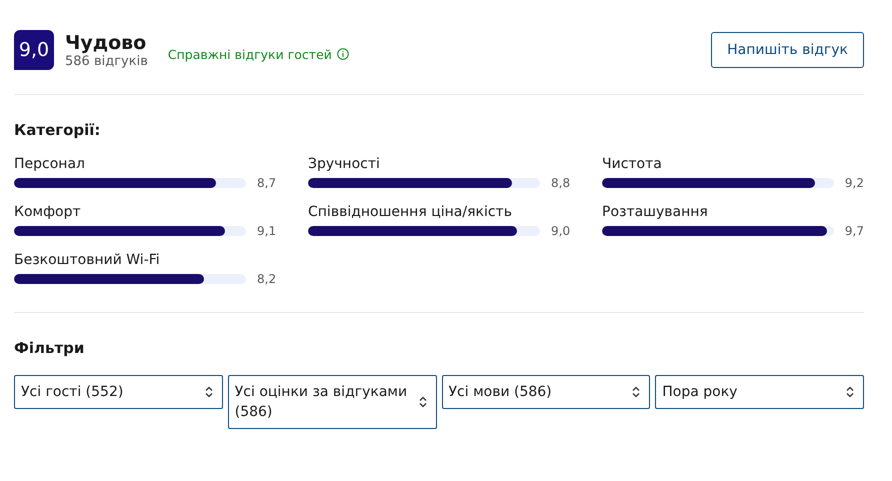  I want to click on category-name: Зручності, so click(344, 164).